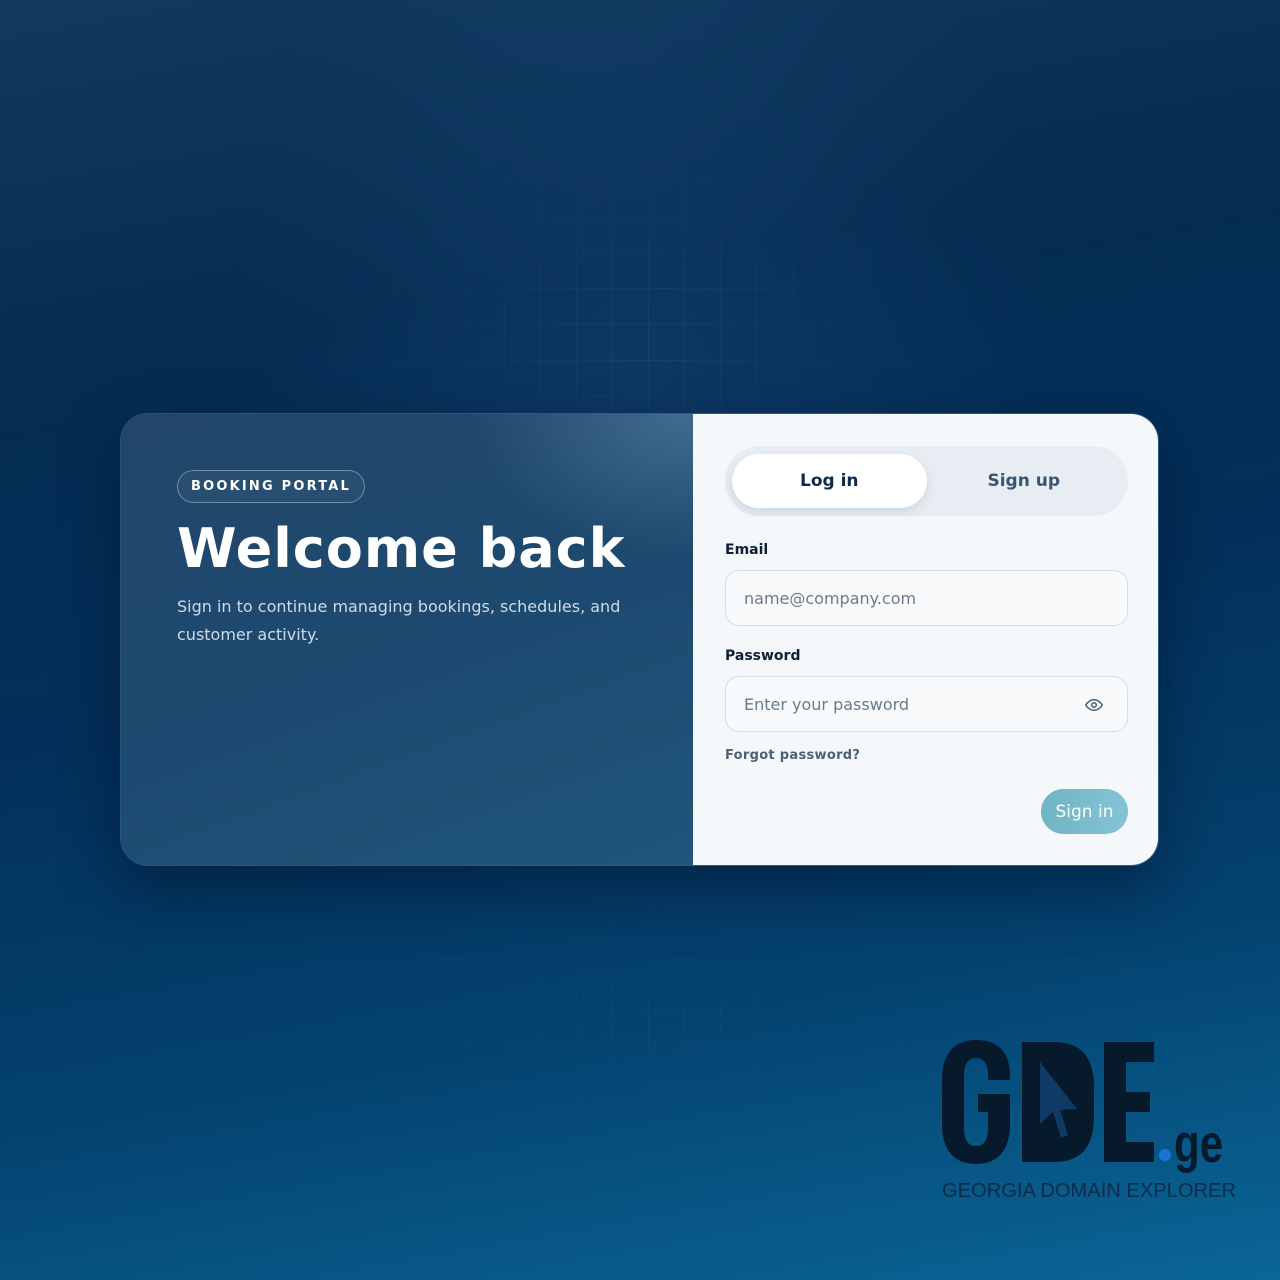 This screenshot has height=1280, width=1280. Describe the element at coordinates (1089, 1191) in the screenshot. I see `logo-tagline: GEORGIA DOMAIN EXPLORER` at that location.